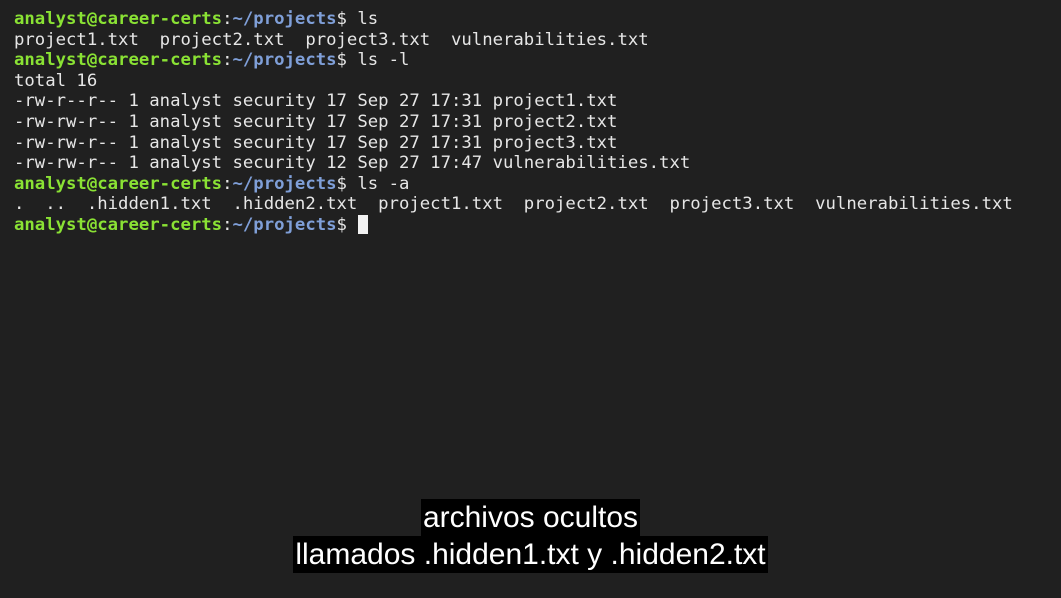  Describe the element at coordinates (532, 19) in the screenshot. I see `prompt-line: analyst@career-certs:~/projects$ ls` at that location.